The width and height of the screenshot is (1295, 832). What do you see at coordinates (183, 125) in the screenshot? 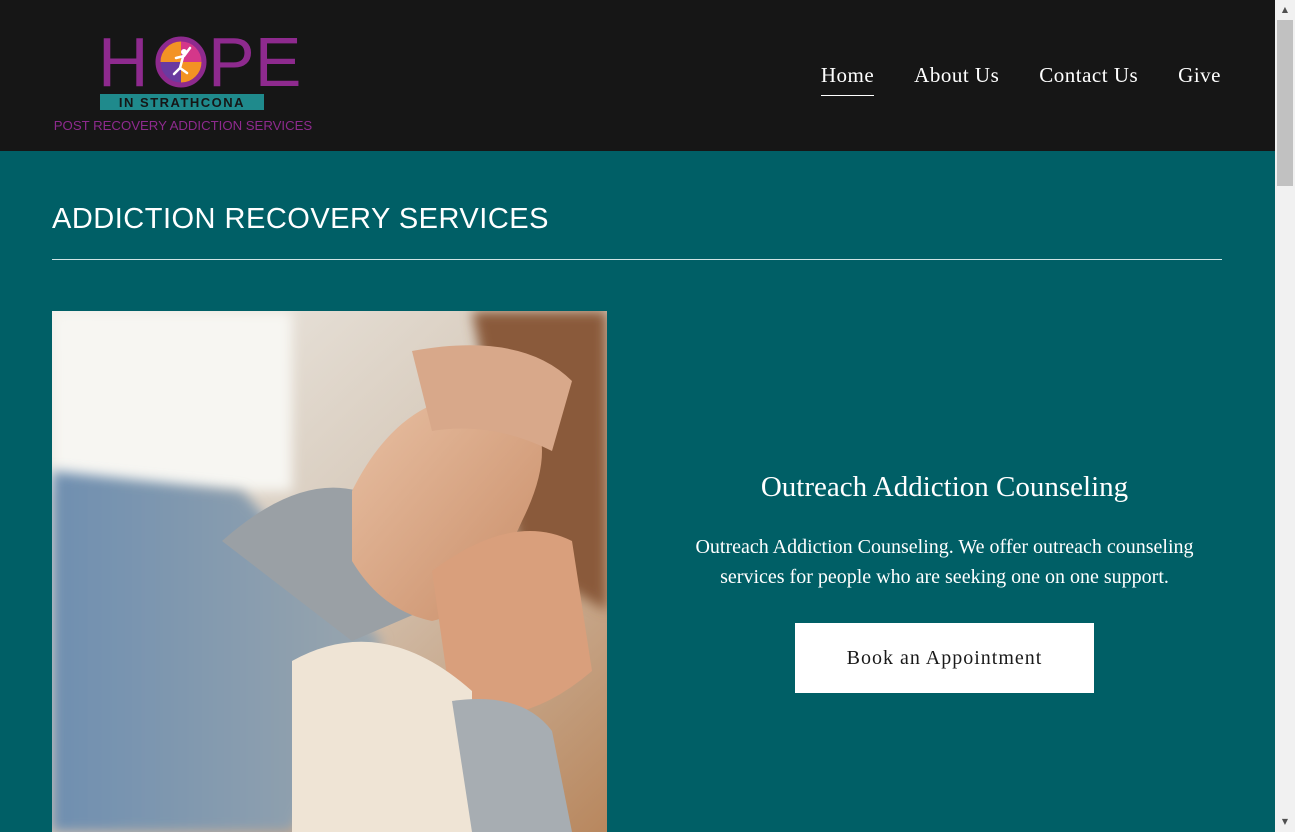
I see `svg-text:POST RECOVERY ADDICTION SERVIC: POST RECOVERY ADDICTION SERVICES` at bounding box center [183, 125].